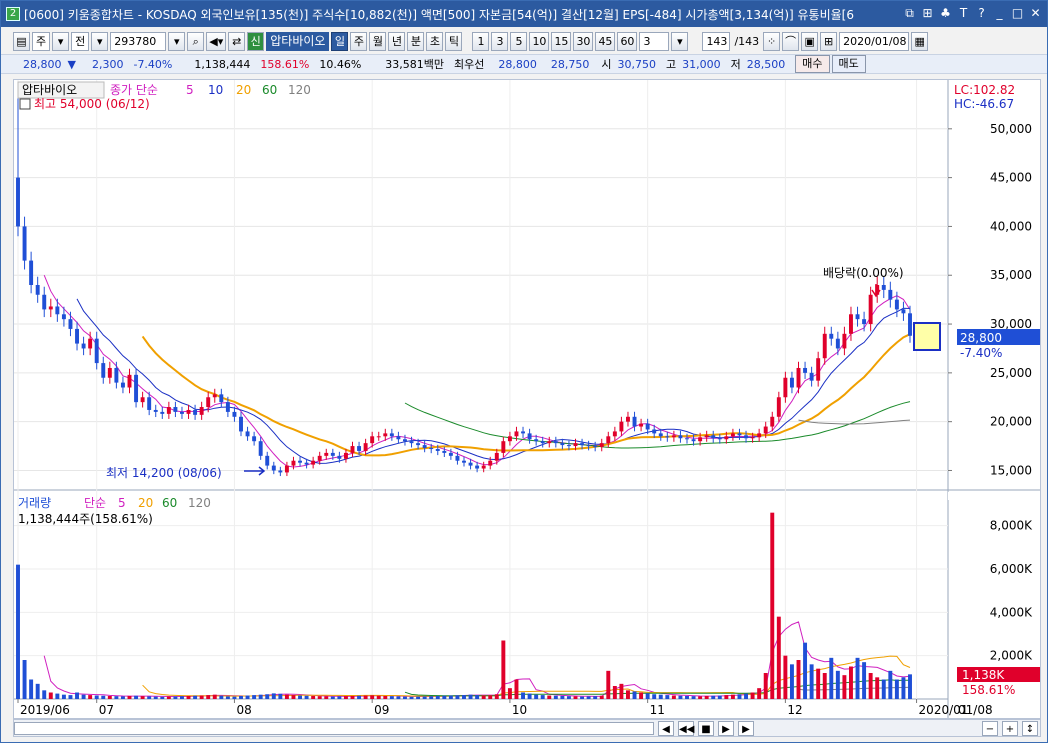 The image size is (1048, 743). What do you see at coordinates (1010, 728) in the screenshot?
I see `zoom-in-icon: +` at bounding box center [1010, 728].